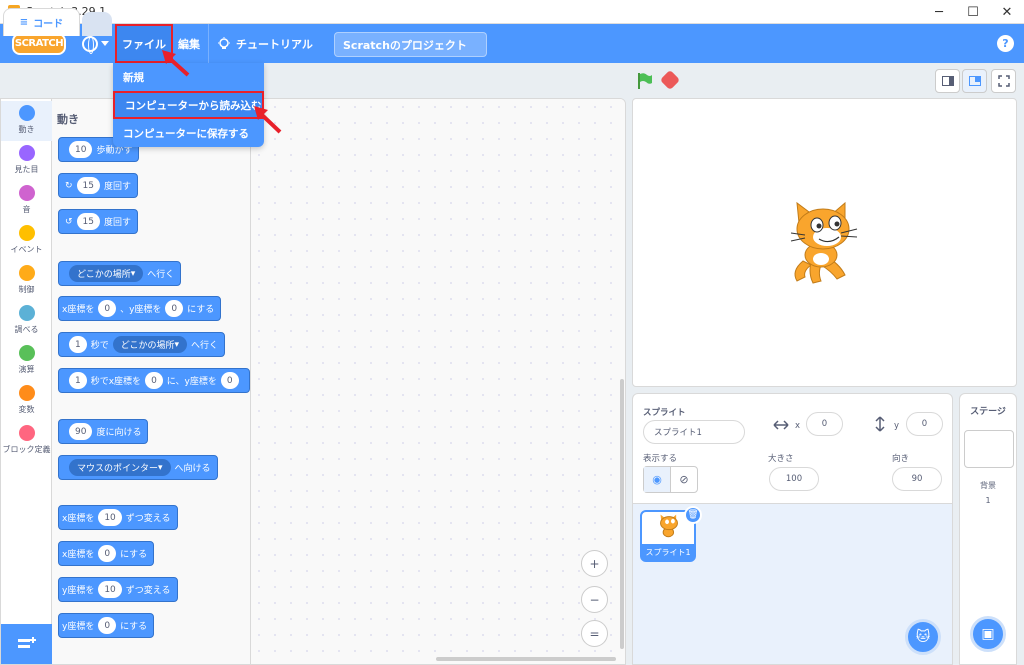  What do you see at coordinates (118, 187) in the screenshot?
I see `block-text: 度回す` at bounding box center [118, 187].